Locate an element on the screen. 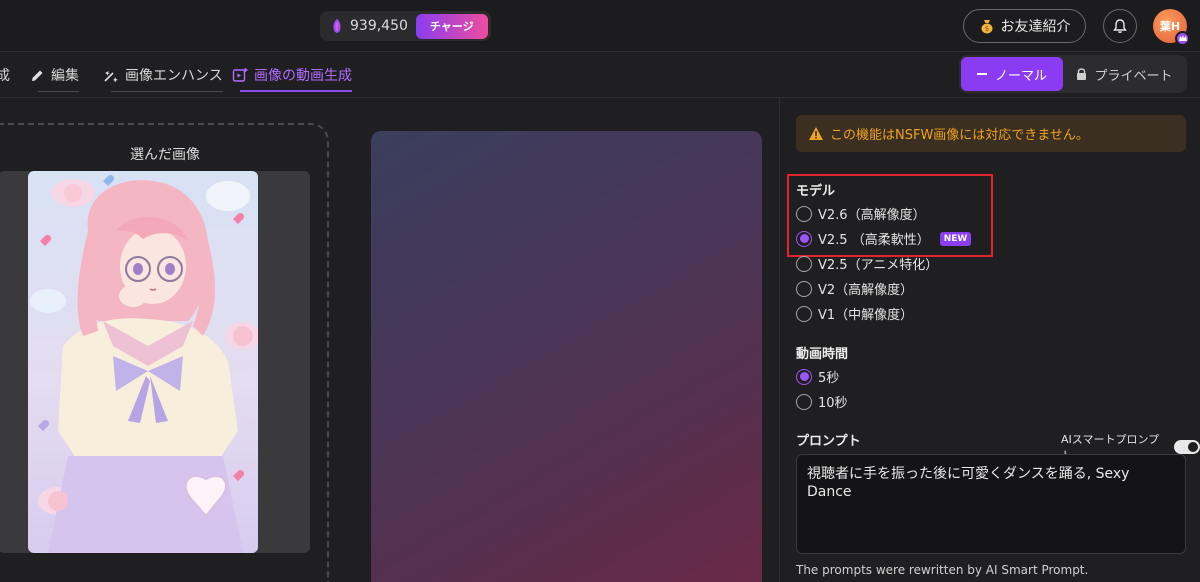 This screenshot has width=1200, height=582. duration-option-5s: 5秒 is located at coordinates (817, 376).